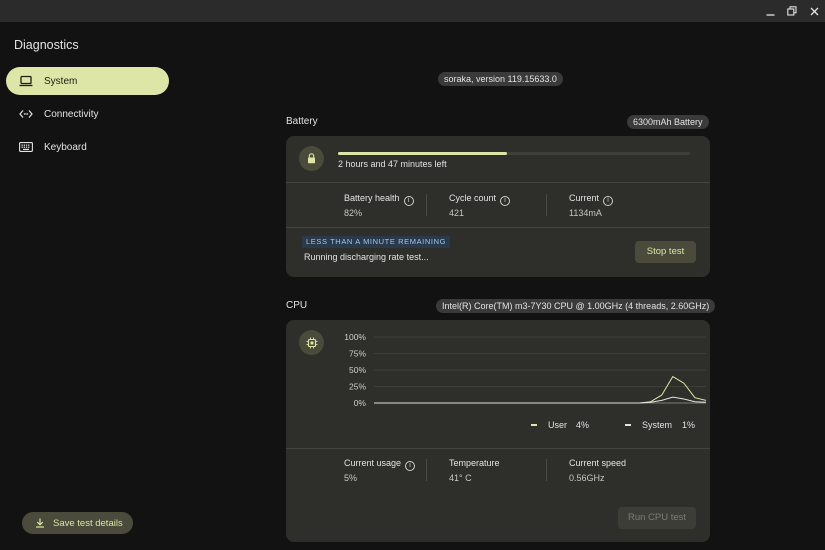 This screenshot has width=825, height=550. What do you see at coordinates (26, 147) in the screenshot?
I see `keyboard-icon` at bounding box center [26, 147].